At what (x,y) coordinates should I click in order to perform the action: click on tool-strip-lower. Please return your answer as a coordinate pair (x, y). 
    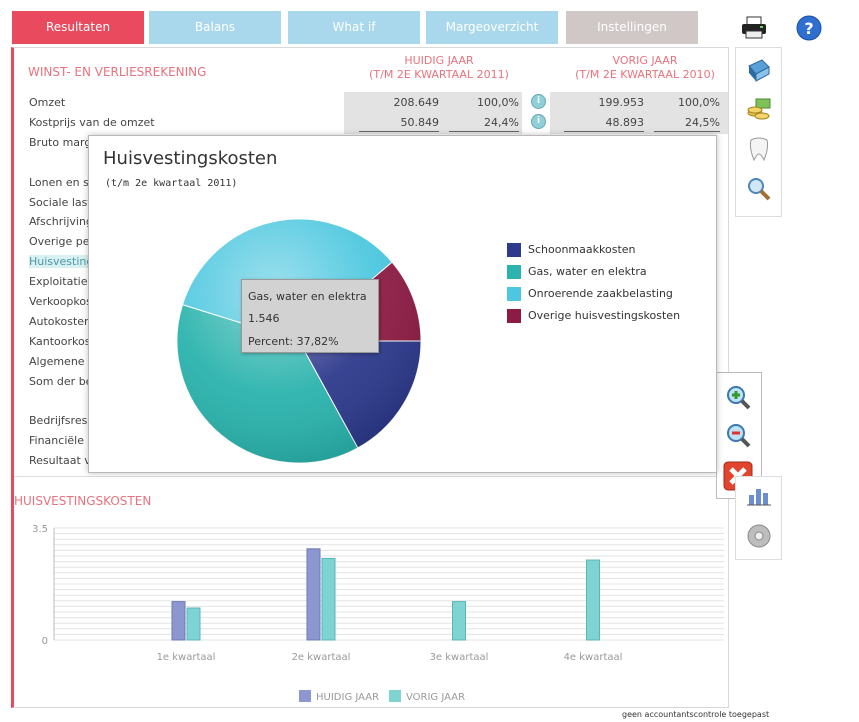
    Looking at the image, I should click on (758, 518).